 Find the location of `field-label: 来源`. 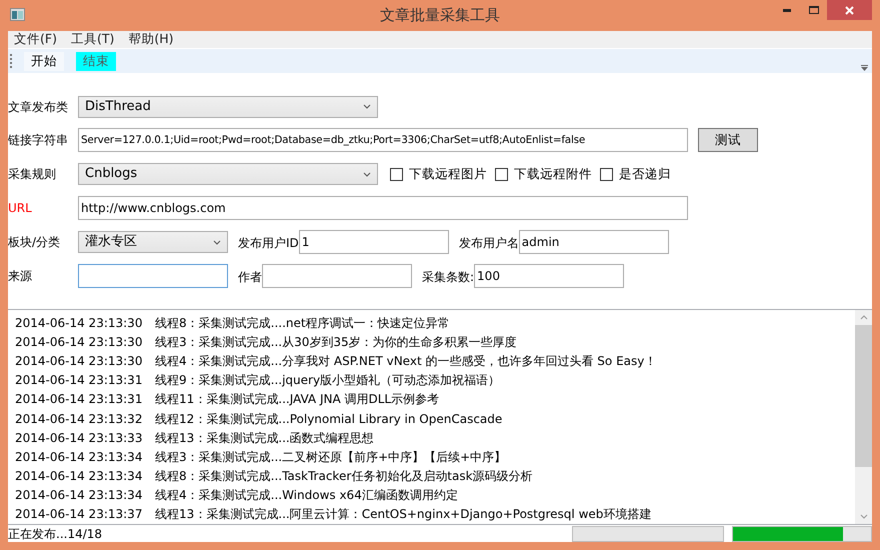

field-label: 来源 is located at coordinates (20, 276).